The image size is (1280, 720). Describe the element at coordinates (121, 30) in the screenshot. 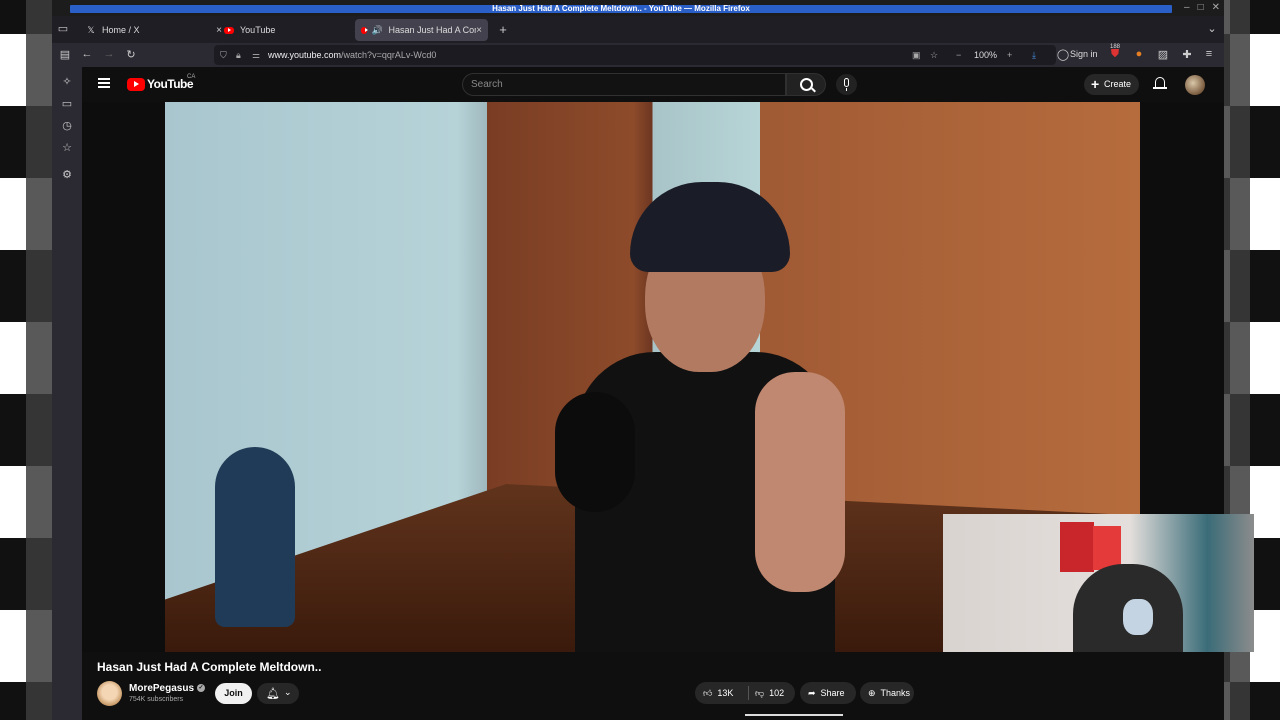

I see `tab-label: Home / X` at that location.